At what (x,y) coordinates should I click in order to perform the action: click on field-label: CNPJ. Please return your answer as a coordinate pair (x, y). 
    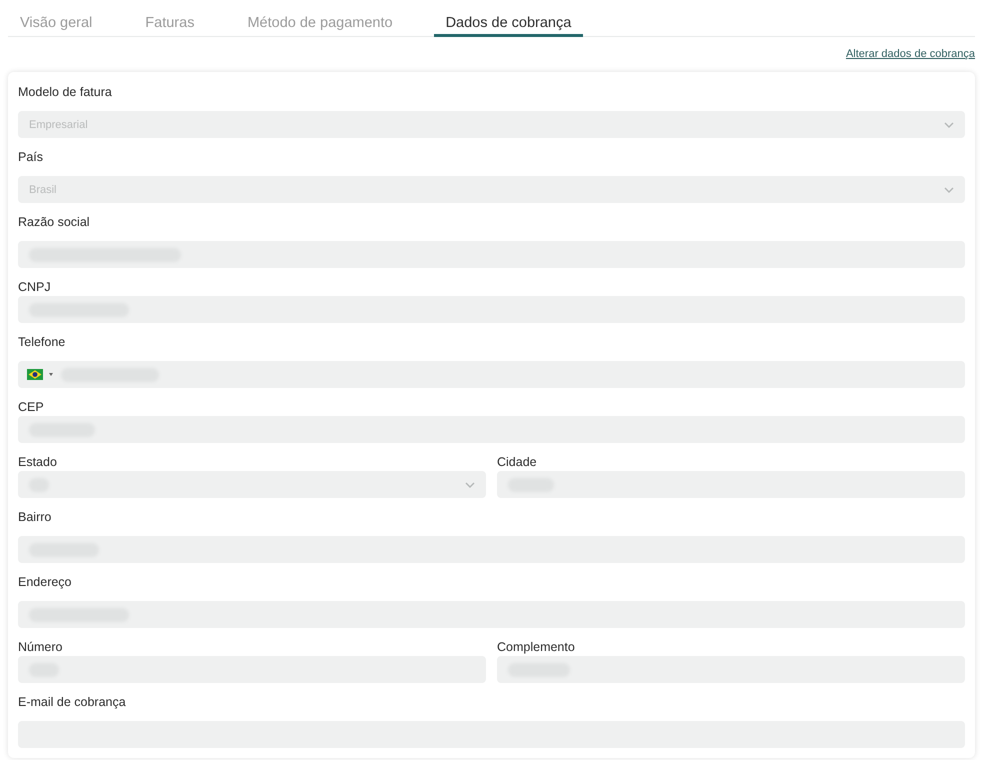
    Looking at the image, I should click on (34, 287).